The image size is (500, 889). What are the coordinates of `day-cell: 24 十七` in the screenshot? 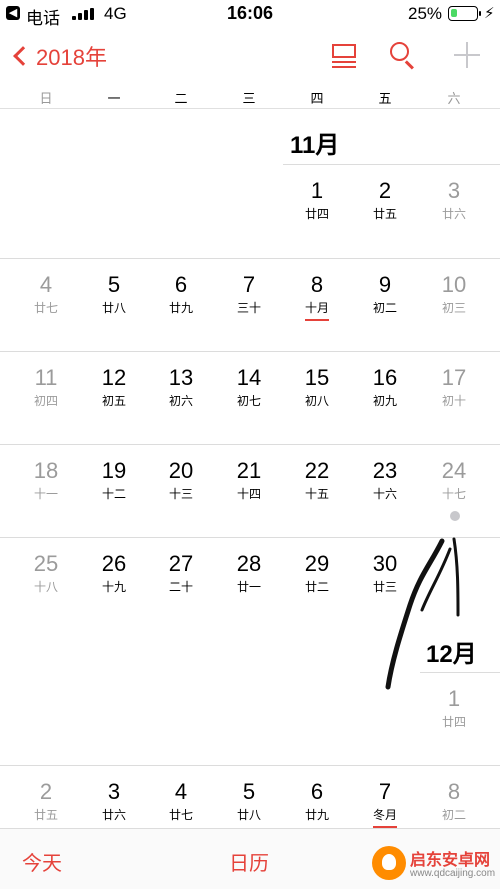 It's located at (454, 480).